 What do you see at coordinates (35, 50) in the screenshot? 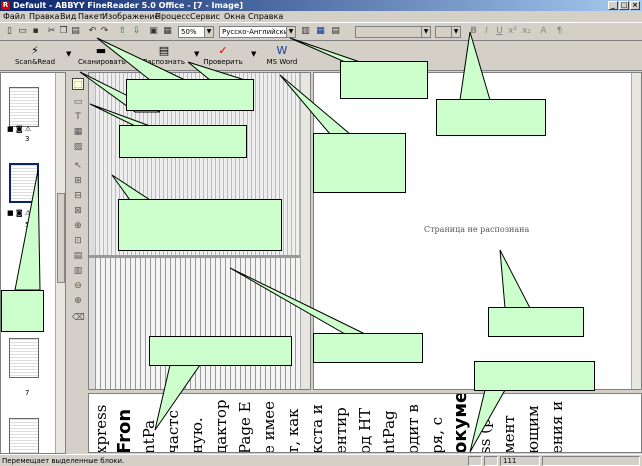
I see `scan-read-icon: ⚡` at bounding box center [35, 50].